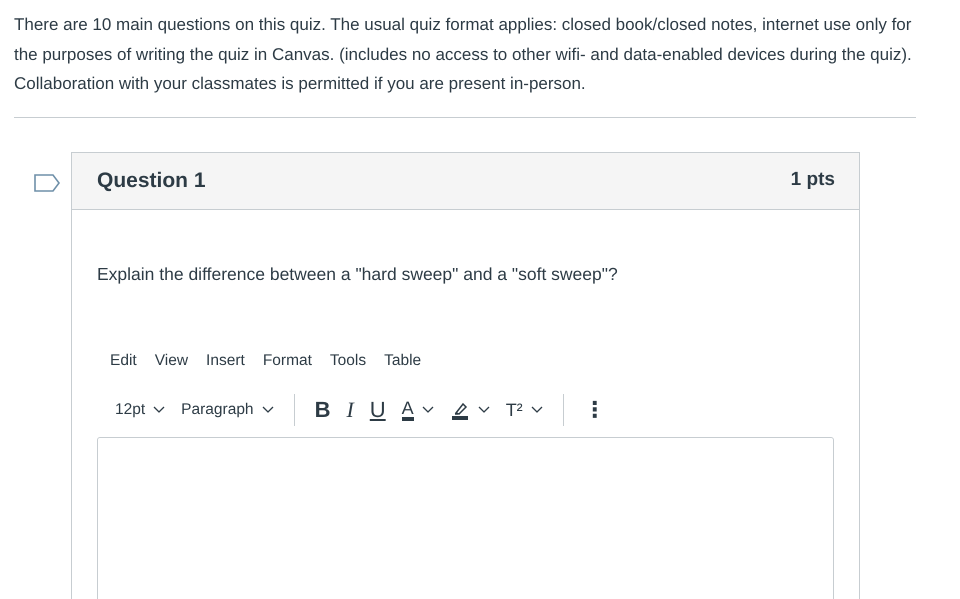 The width and height of the screenshot is (960, 599). I want to click on more-button: ⋮, so click(595, 410).